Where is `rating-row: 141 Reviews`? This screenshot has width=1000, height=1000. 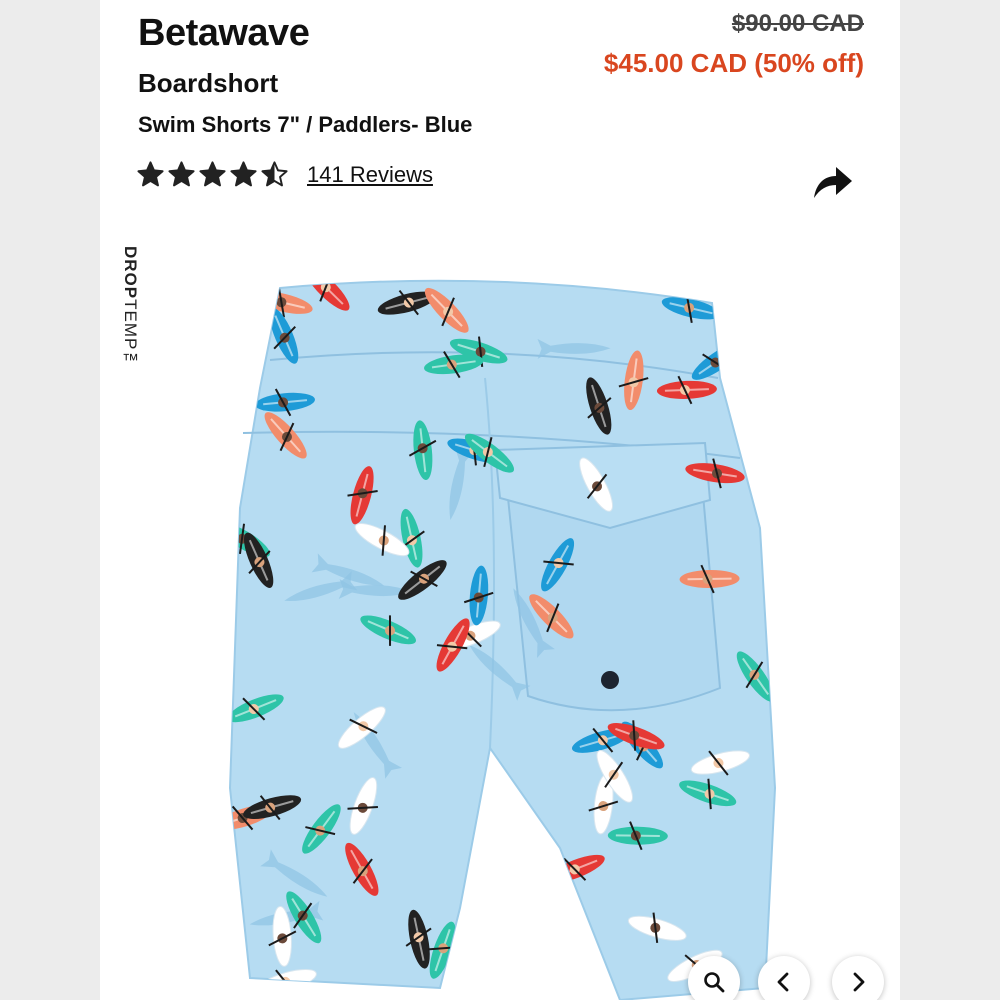
rating-row: 141 Reviews is located at coordinates (284, 174).